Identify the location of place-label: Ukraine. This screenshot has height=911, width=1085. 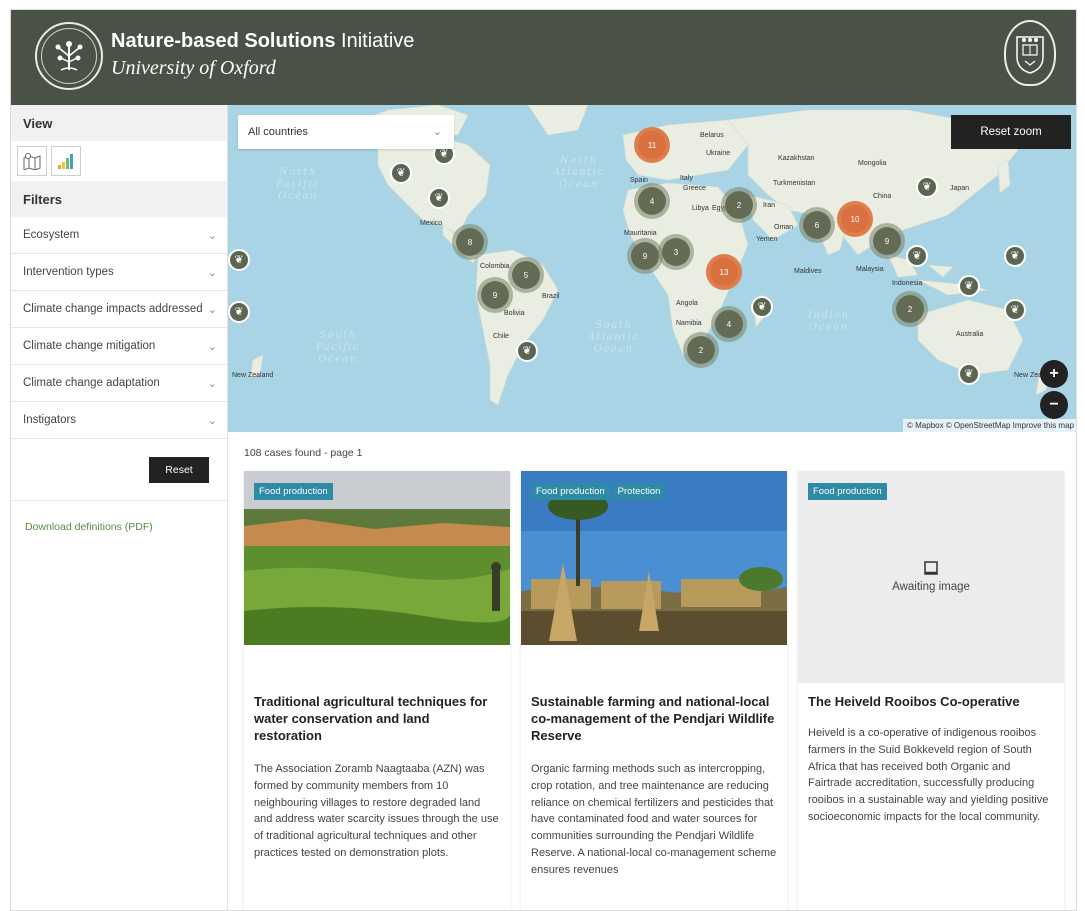
(718, 153).